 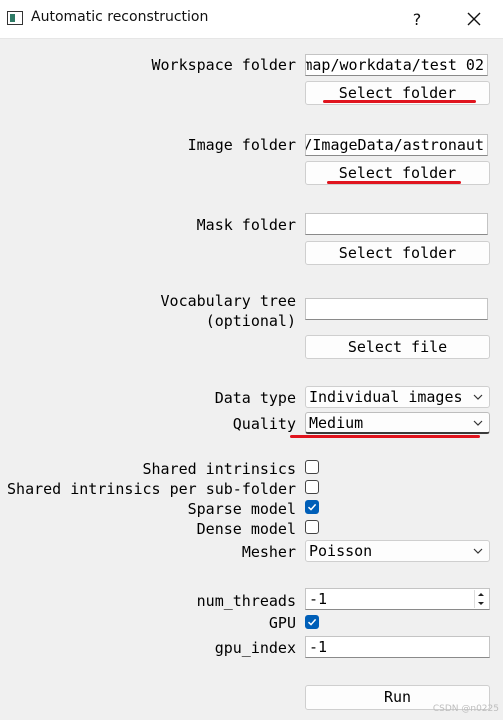 I want to click on vocabulary-tree-input, so click(x=396, y=309).